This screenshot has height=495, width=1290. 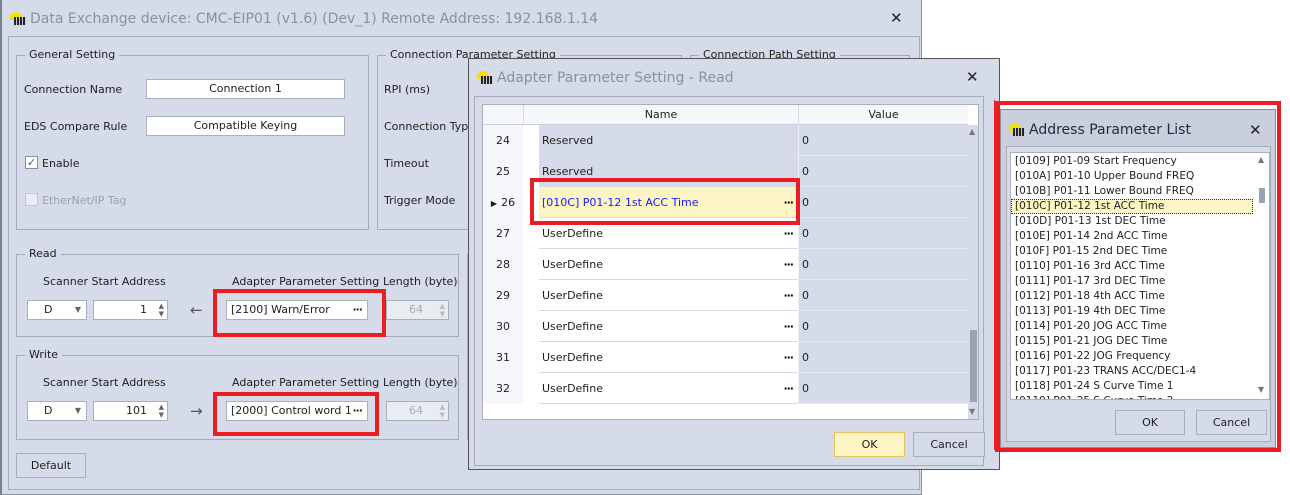 I want to click on read-scanner-label: Scanner Start Address, so click(x=104, y=281).